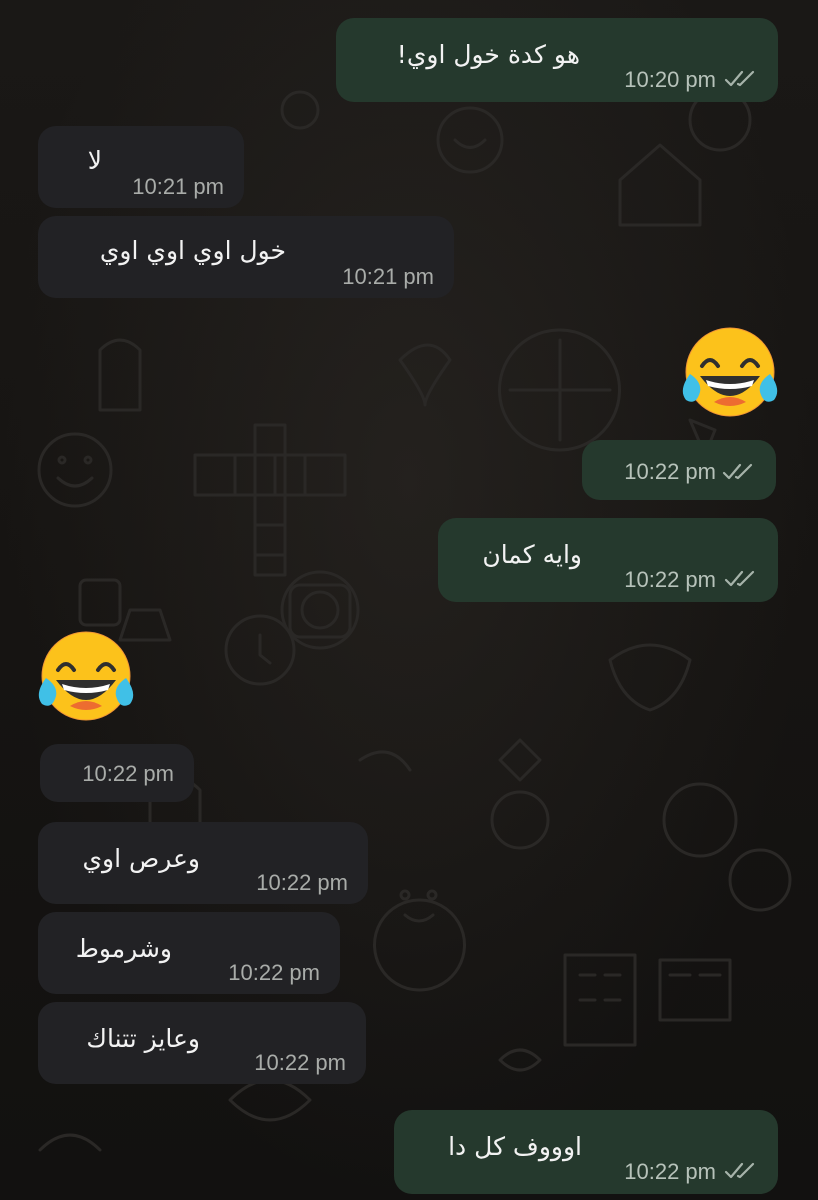 Image resolution: width=818 pixels, height=1200 pixels. What do you see at coordinates (532, 554) in the screenshot?
I see `message-text: وايه كمان` at bounding box center [532, 554].